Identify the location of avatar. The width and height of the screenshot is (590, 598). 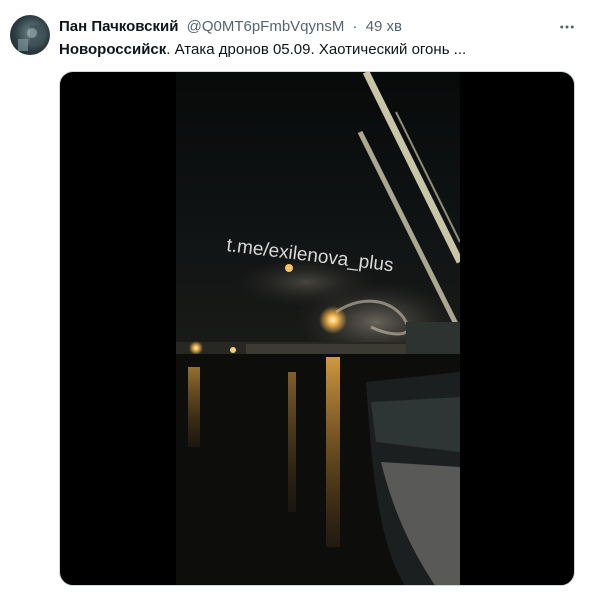
(30, 35).